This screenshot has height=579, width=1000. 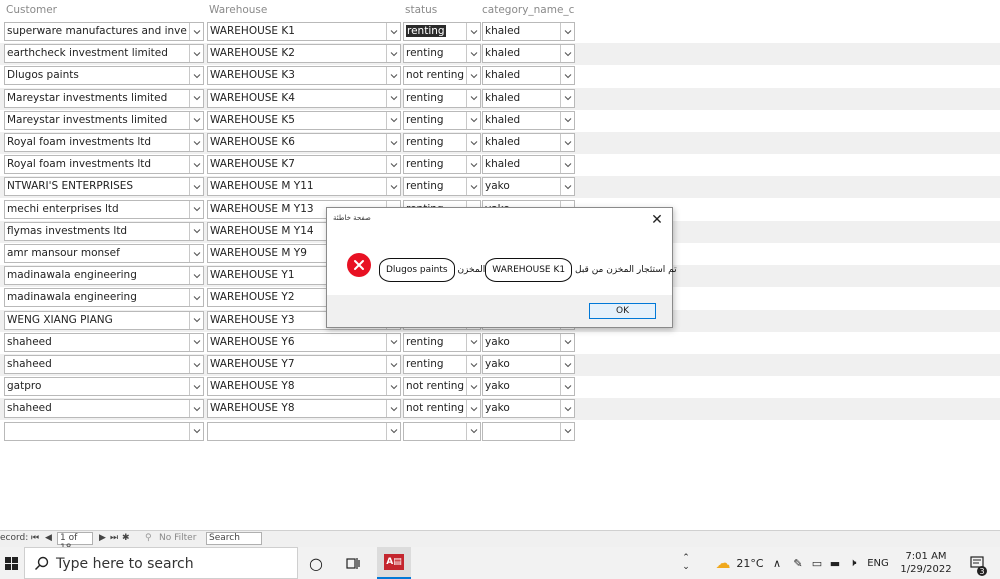 I want to click on column-header-category: category_name_c, so click(x=528, y=10).